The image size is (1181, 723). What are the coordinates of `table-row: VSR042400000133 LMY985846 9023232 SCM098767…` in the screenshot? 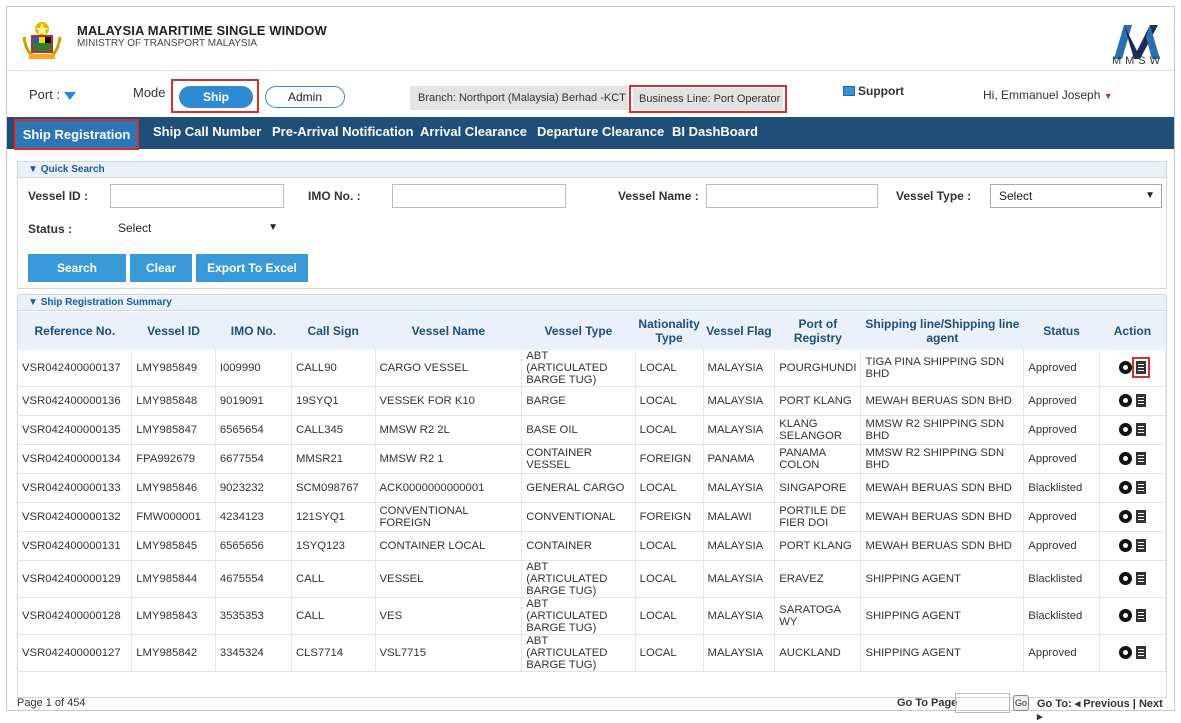 It's located at (592, 488).